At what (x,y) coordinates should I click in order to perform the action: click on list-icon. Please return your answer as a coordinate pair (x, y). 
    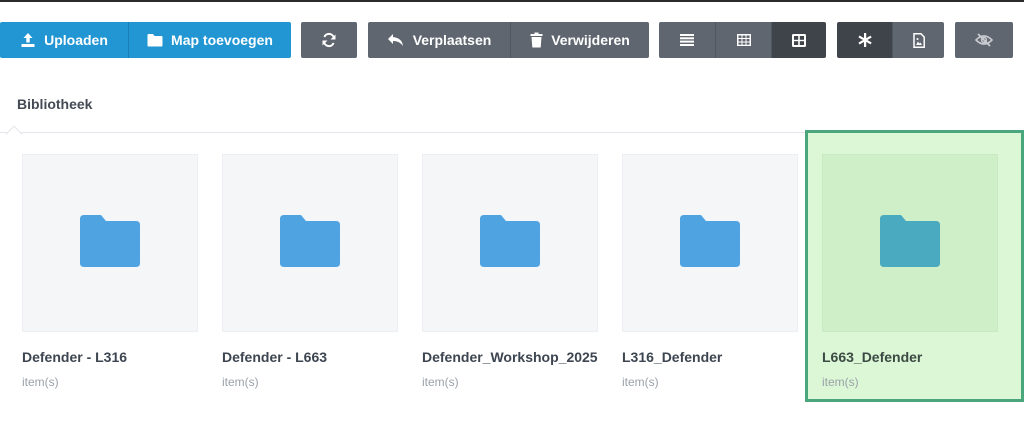
    Looking at the image, I should click on (687, 40).